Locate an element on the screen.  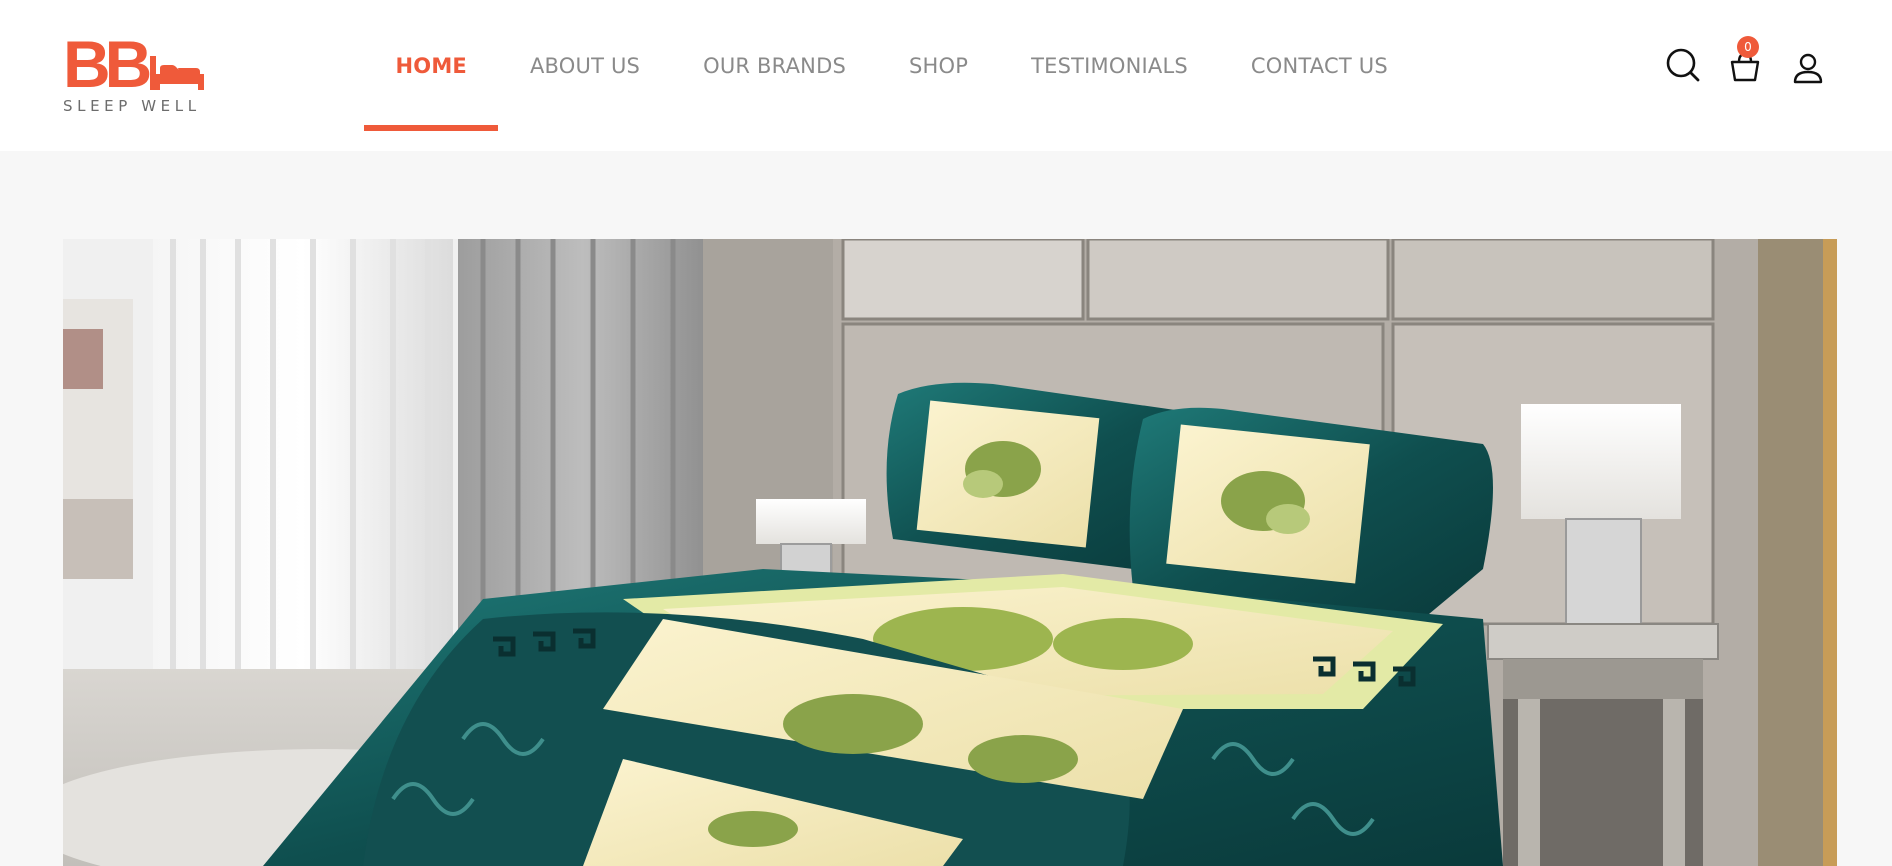
nav-item-shop: SHOP is located at coordinates (938, 70).